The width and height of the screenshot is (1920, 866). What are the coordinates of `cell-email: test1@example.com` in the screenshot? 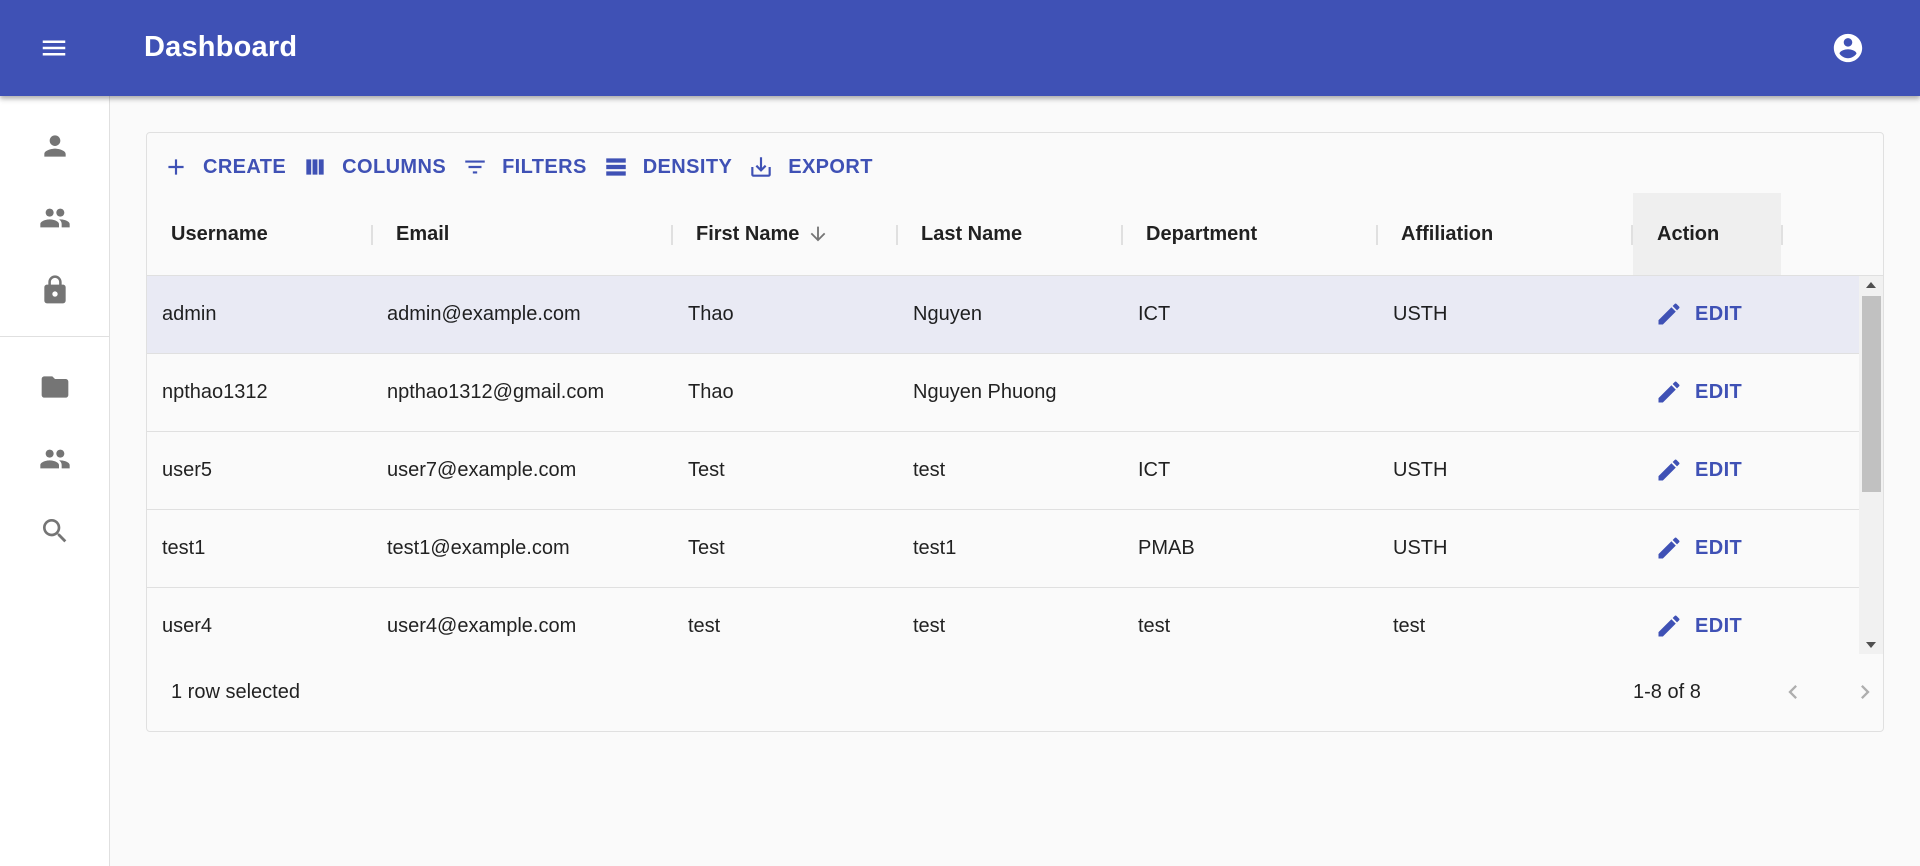 It's located at (478, 548).